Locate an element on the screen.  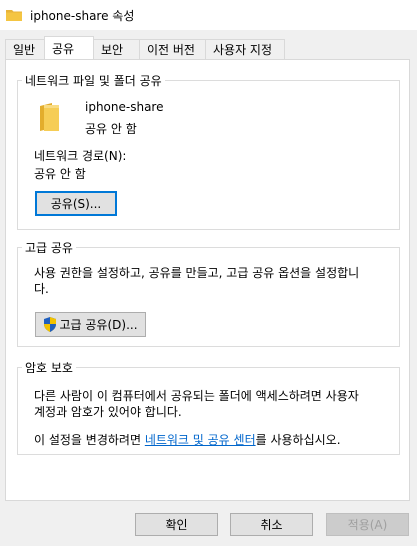
group-legend: 암호 보호 is located at coordinates (49, 368).